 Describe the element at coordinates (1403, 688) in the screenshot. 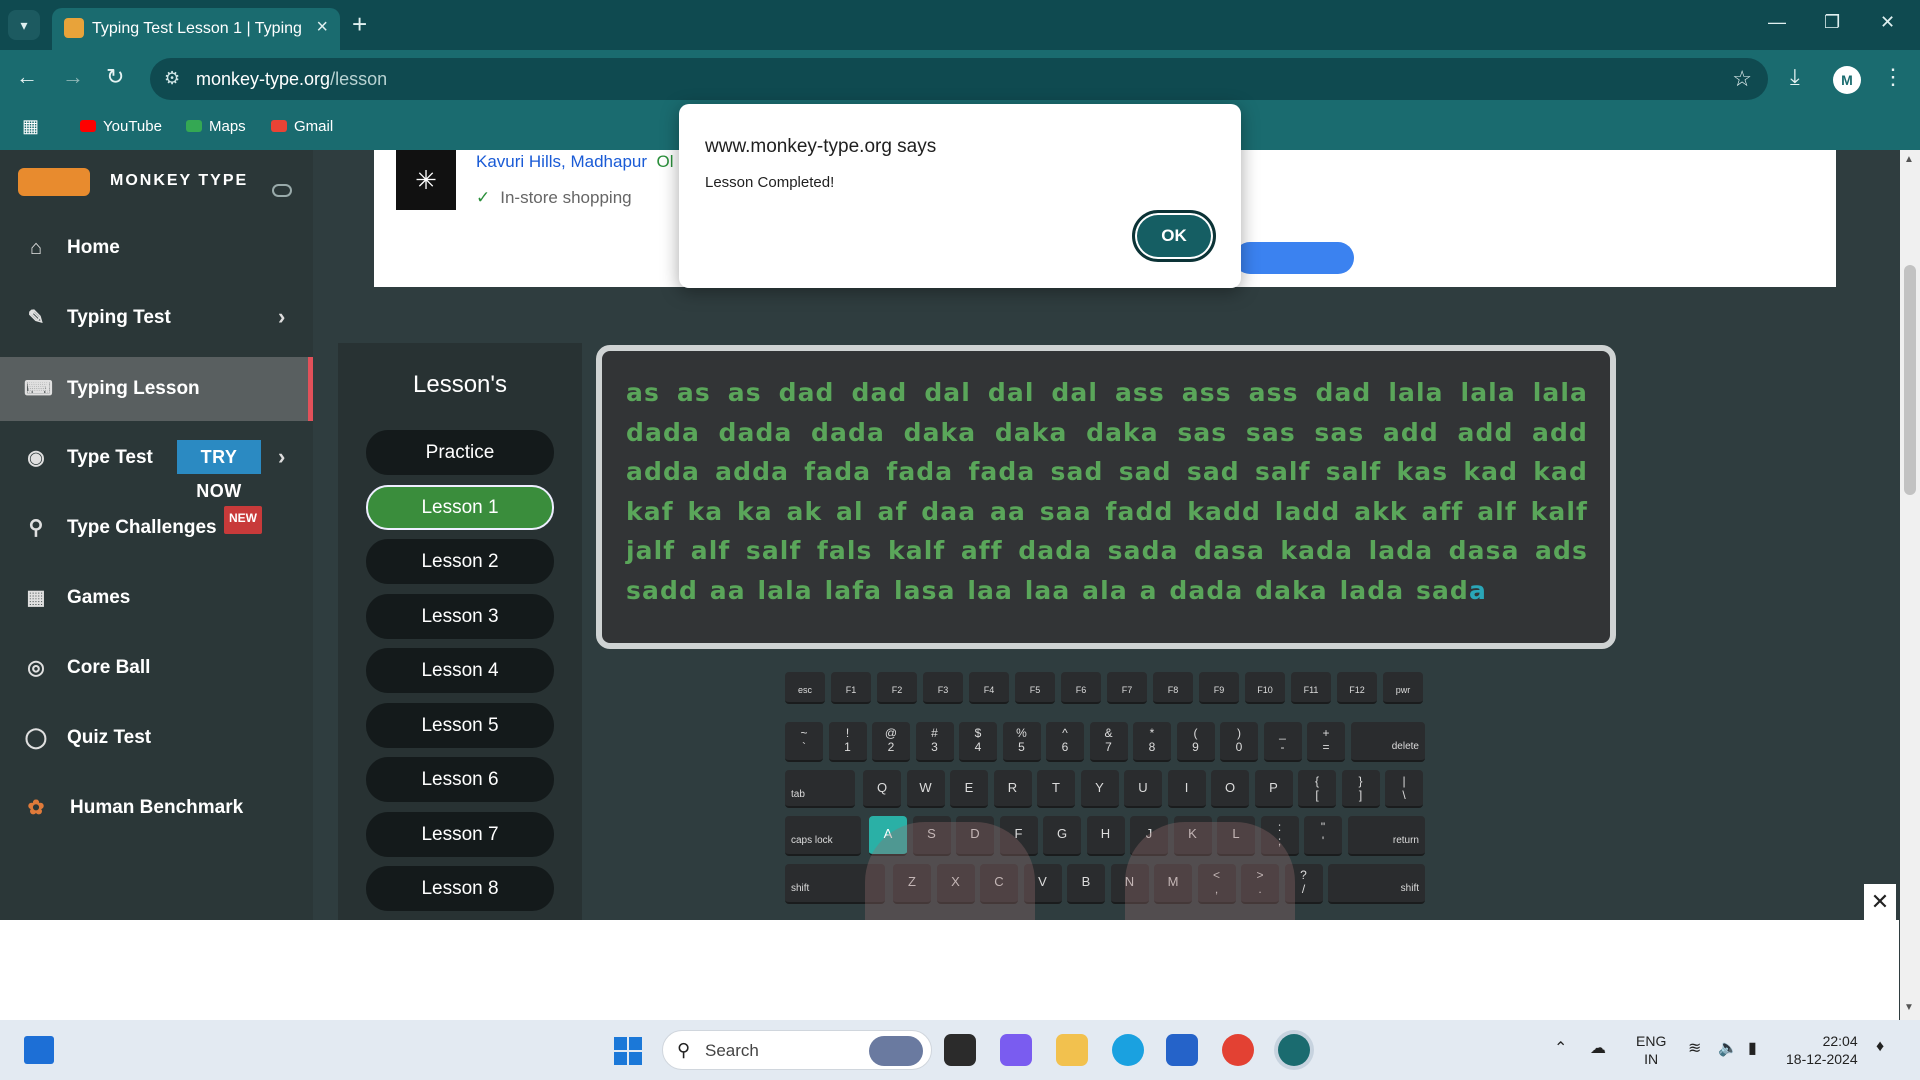

I see `key-pwr: pwr` at that location.